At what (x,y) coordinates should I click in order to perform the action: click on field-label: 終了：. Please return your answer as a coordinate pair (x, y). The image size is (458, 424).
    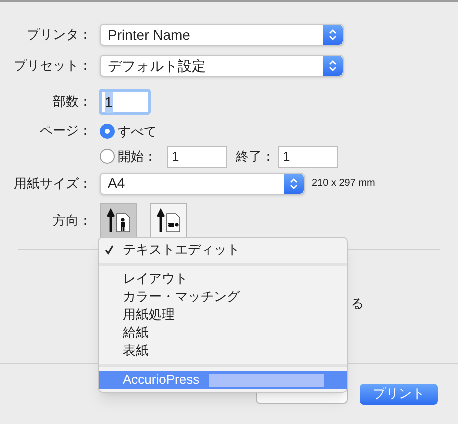
    Looking at the image, I should click on (255, 157).